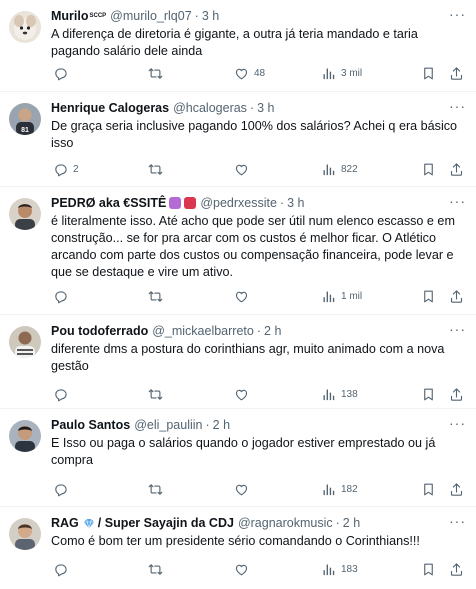 This screenshot has height=589, width=476. What do you see at coordinates (66, 169) in the screenshot?
I see `reply-button: 2` at bounding box center [66, 169].